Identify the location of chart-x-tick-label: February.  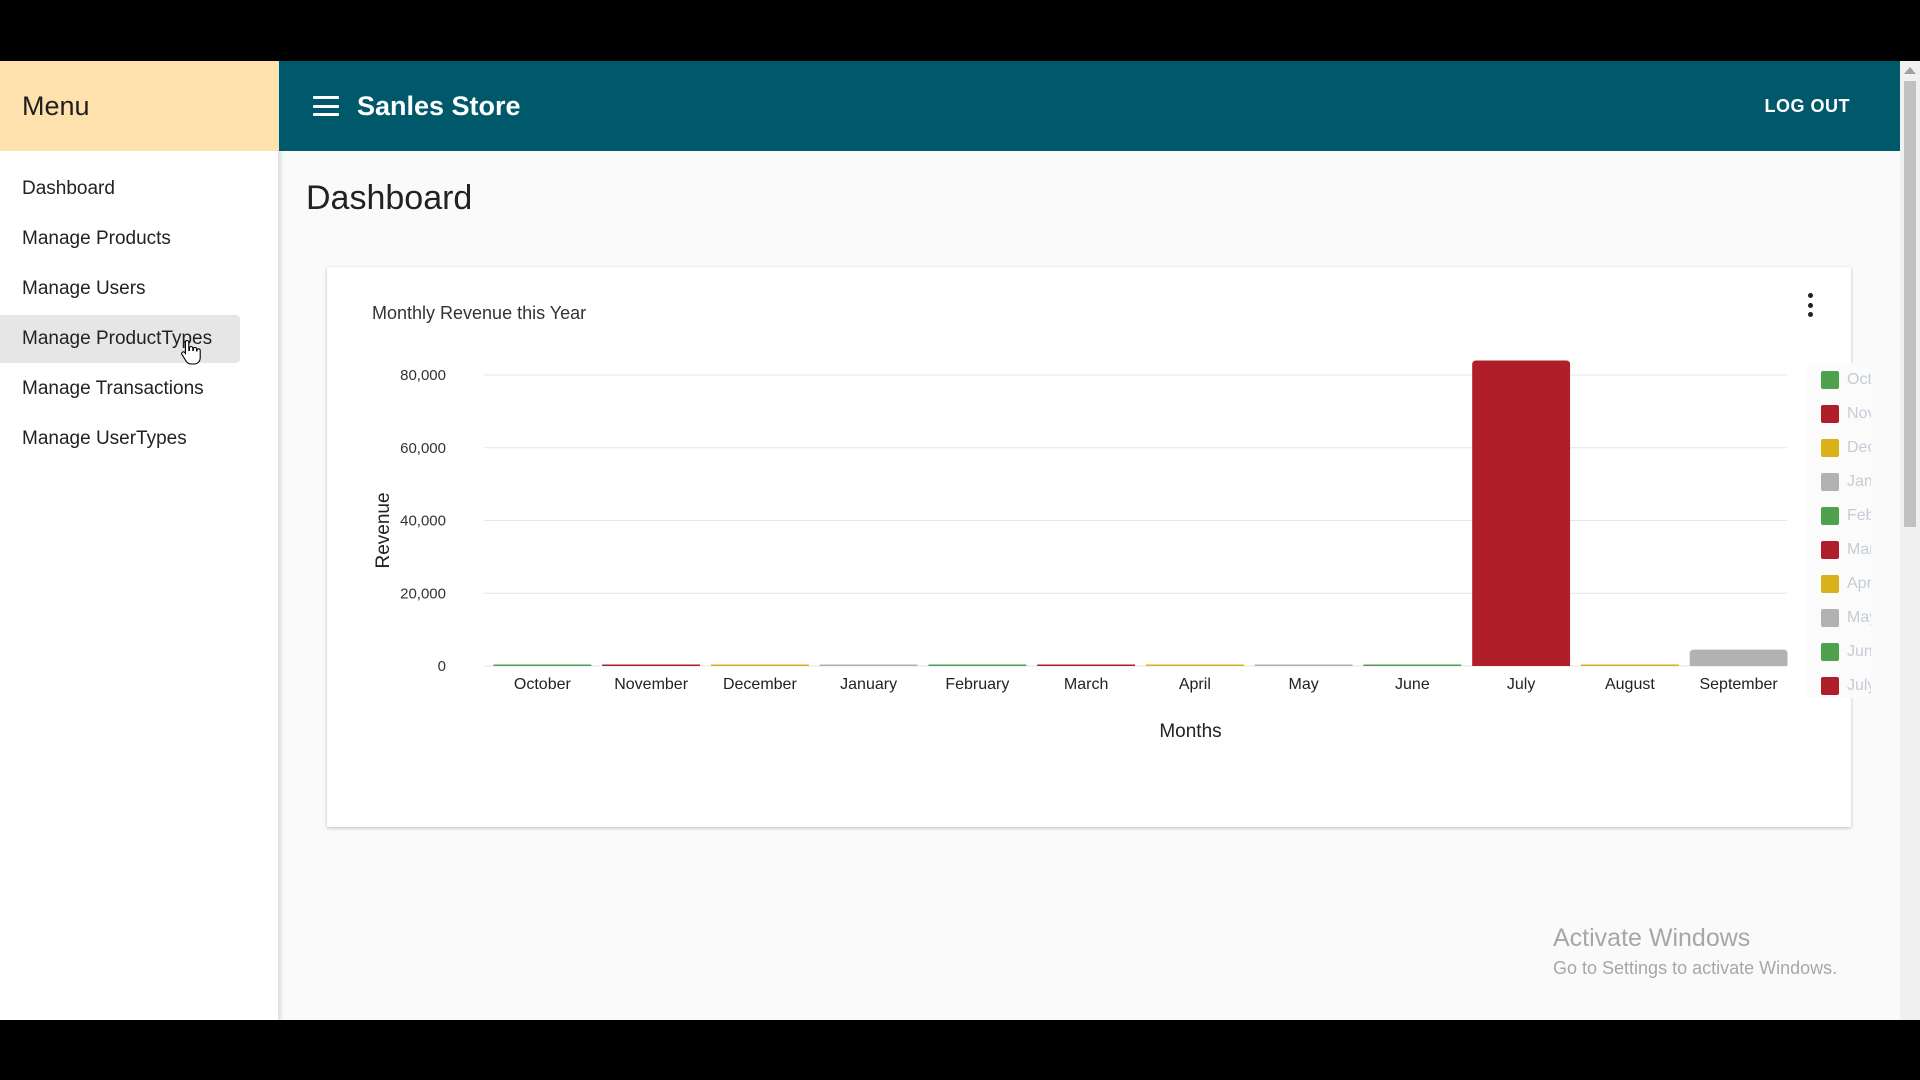
(977, 684).